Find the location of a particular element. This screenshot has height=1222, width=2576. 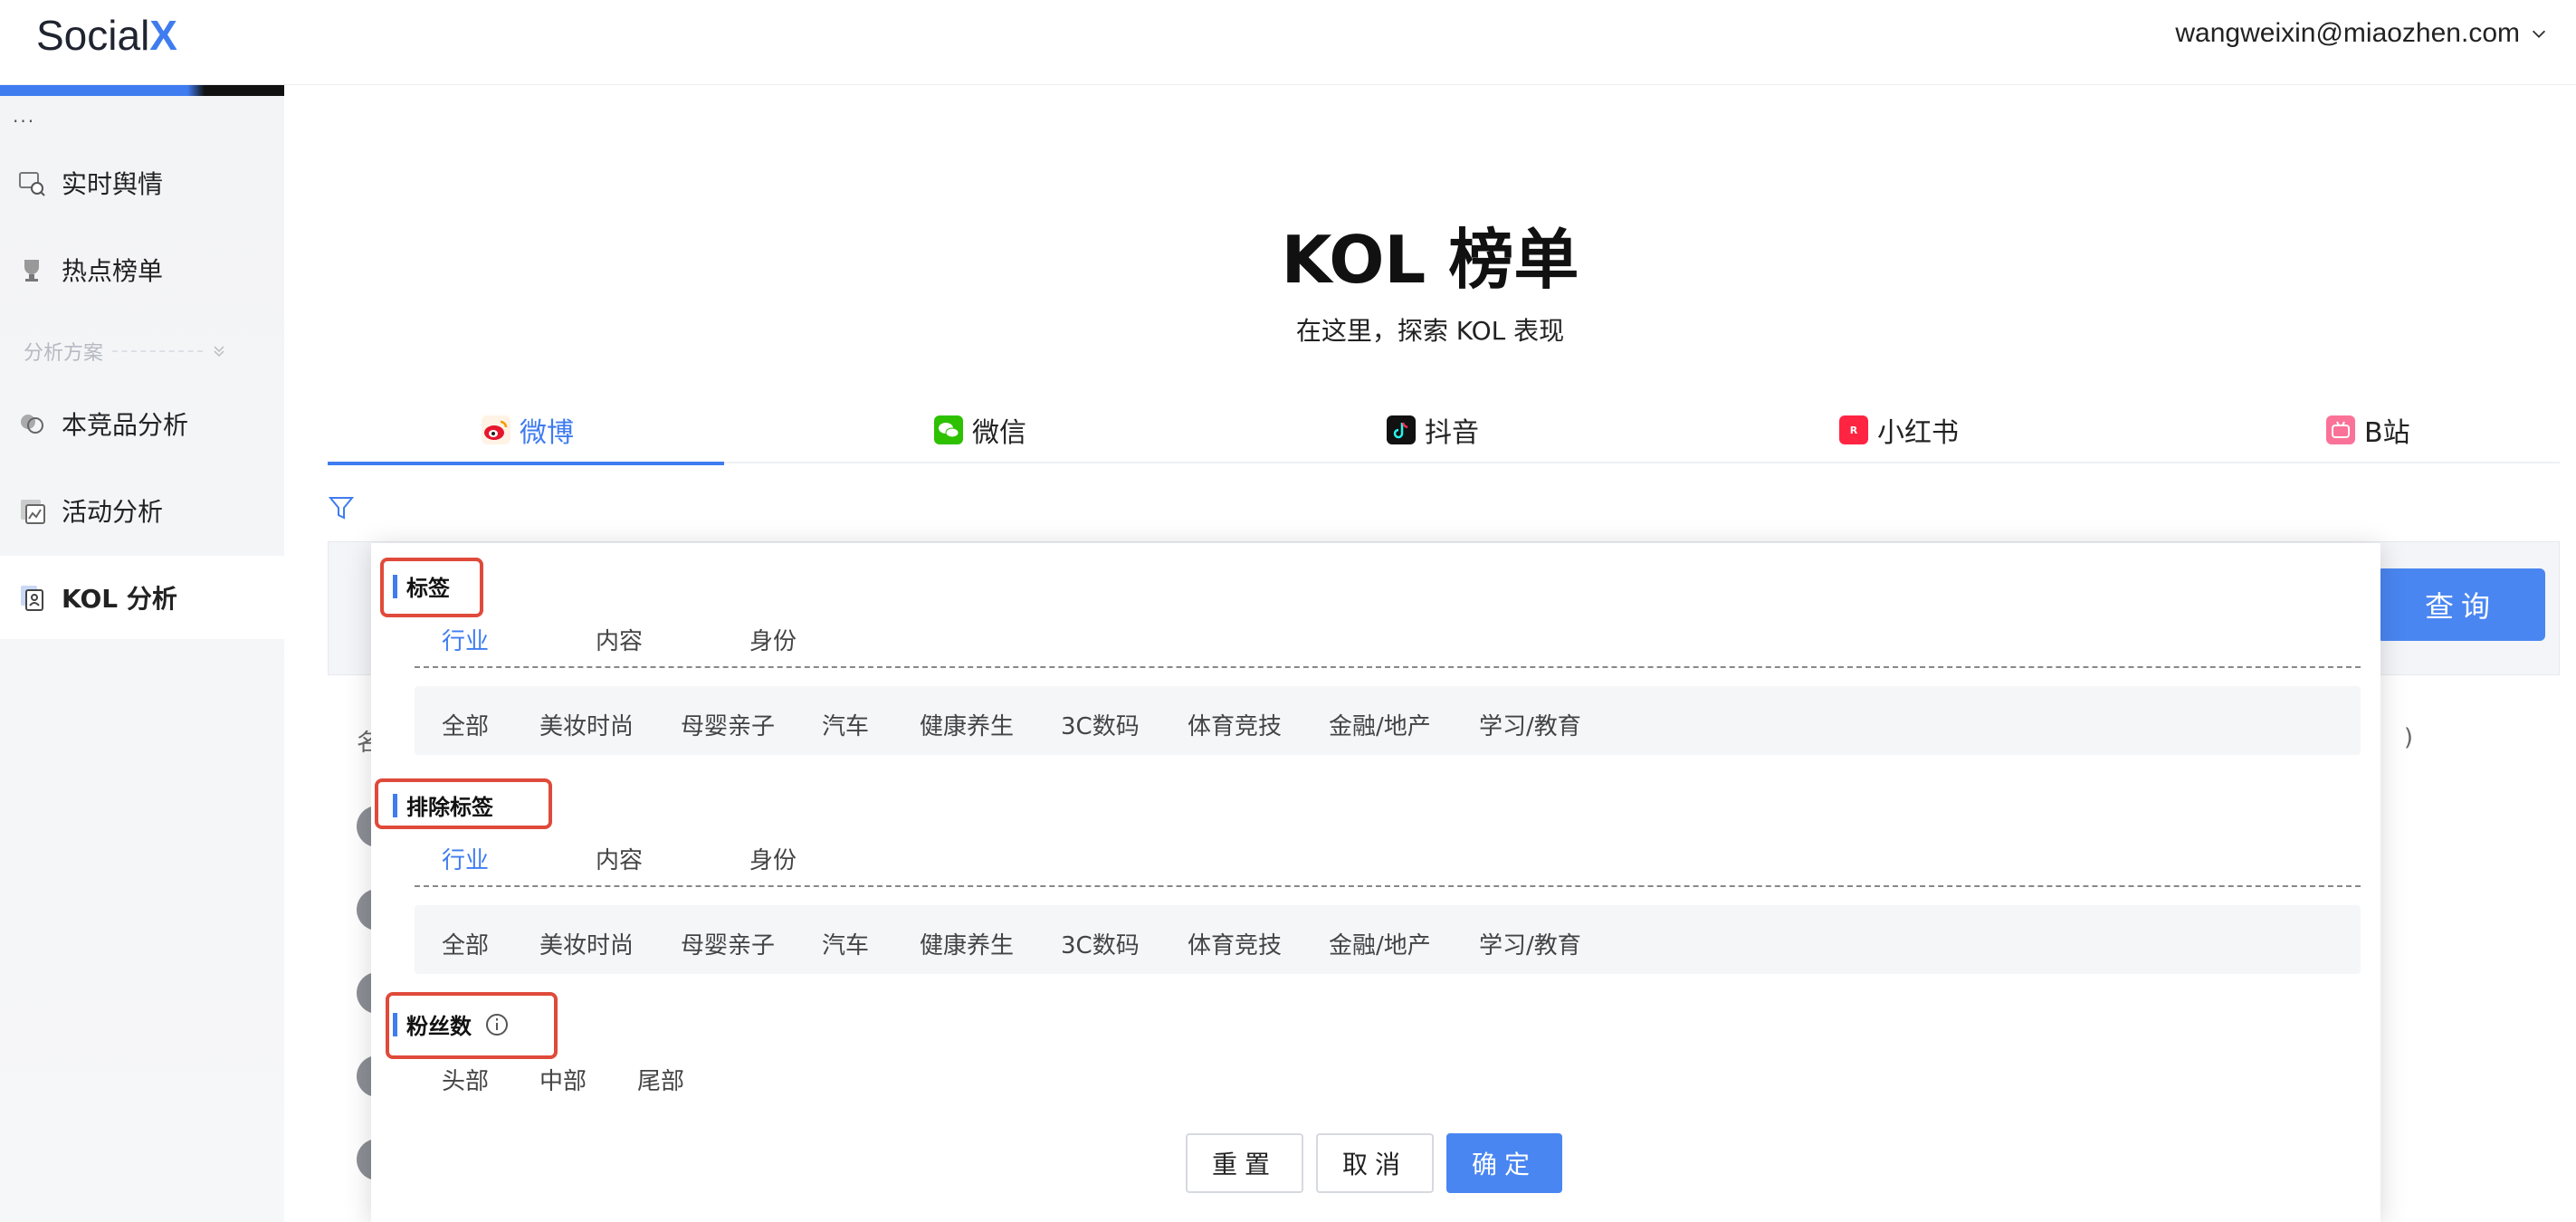

douyin-icon is located at coordinates (1402, 429).